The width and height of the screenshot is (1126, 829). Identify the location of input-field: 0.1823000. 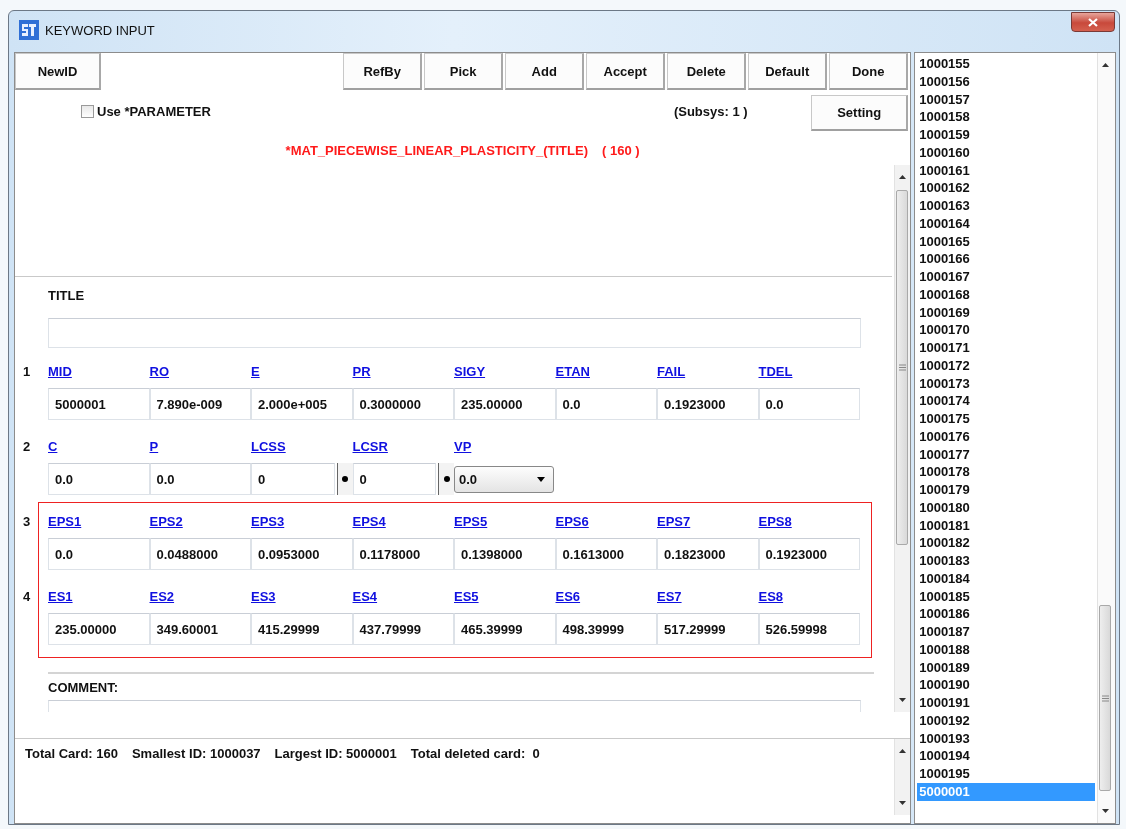
(708, 554).